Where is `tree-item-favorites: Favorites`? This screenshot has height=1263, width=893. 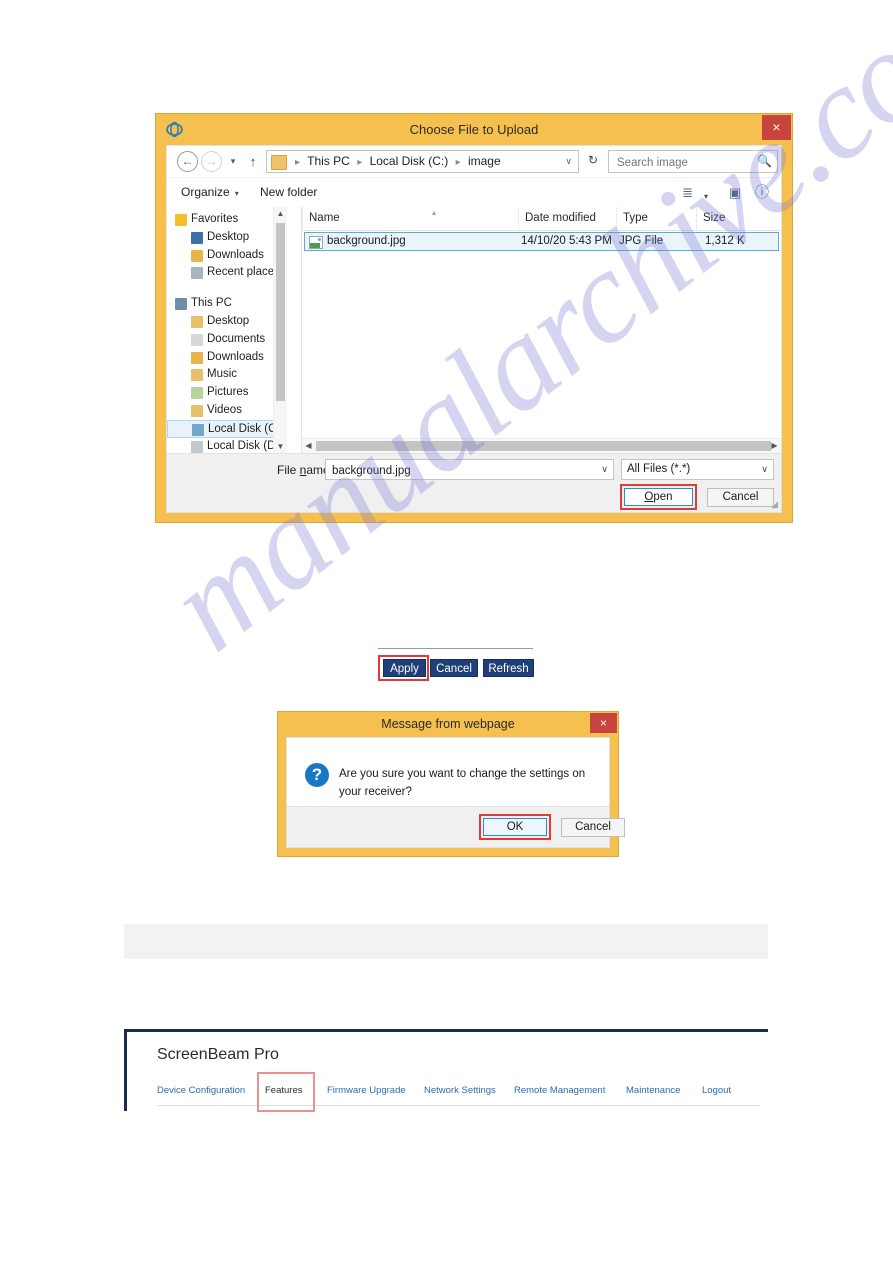
tree-item-favorites: Favorites is located at coordinates (220, 220).